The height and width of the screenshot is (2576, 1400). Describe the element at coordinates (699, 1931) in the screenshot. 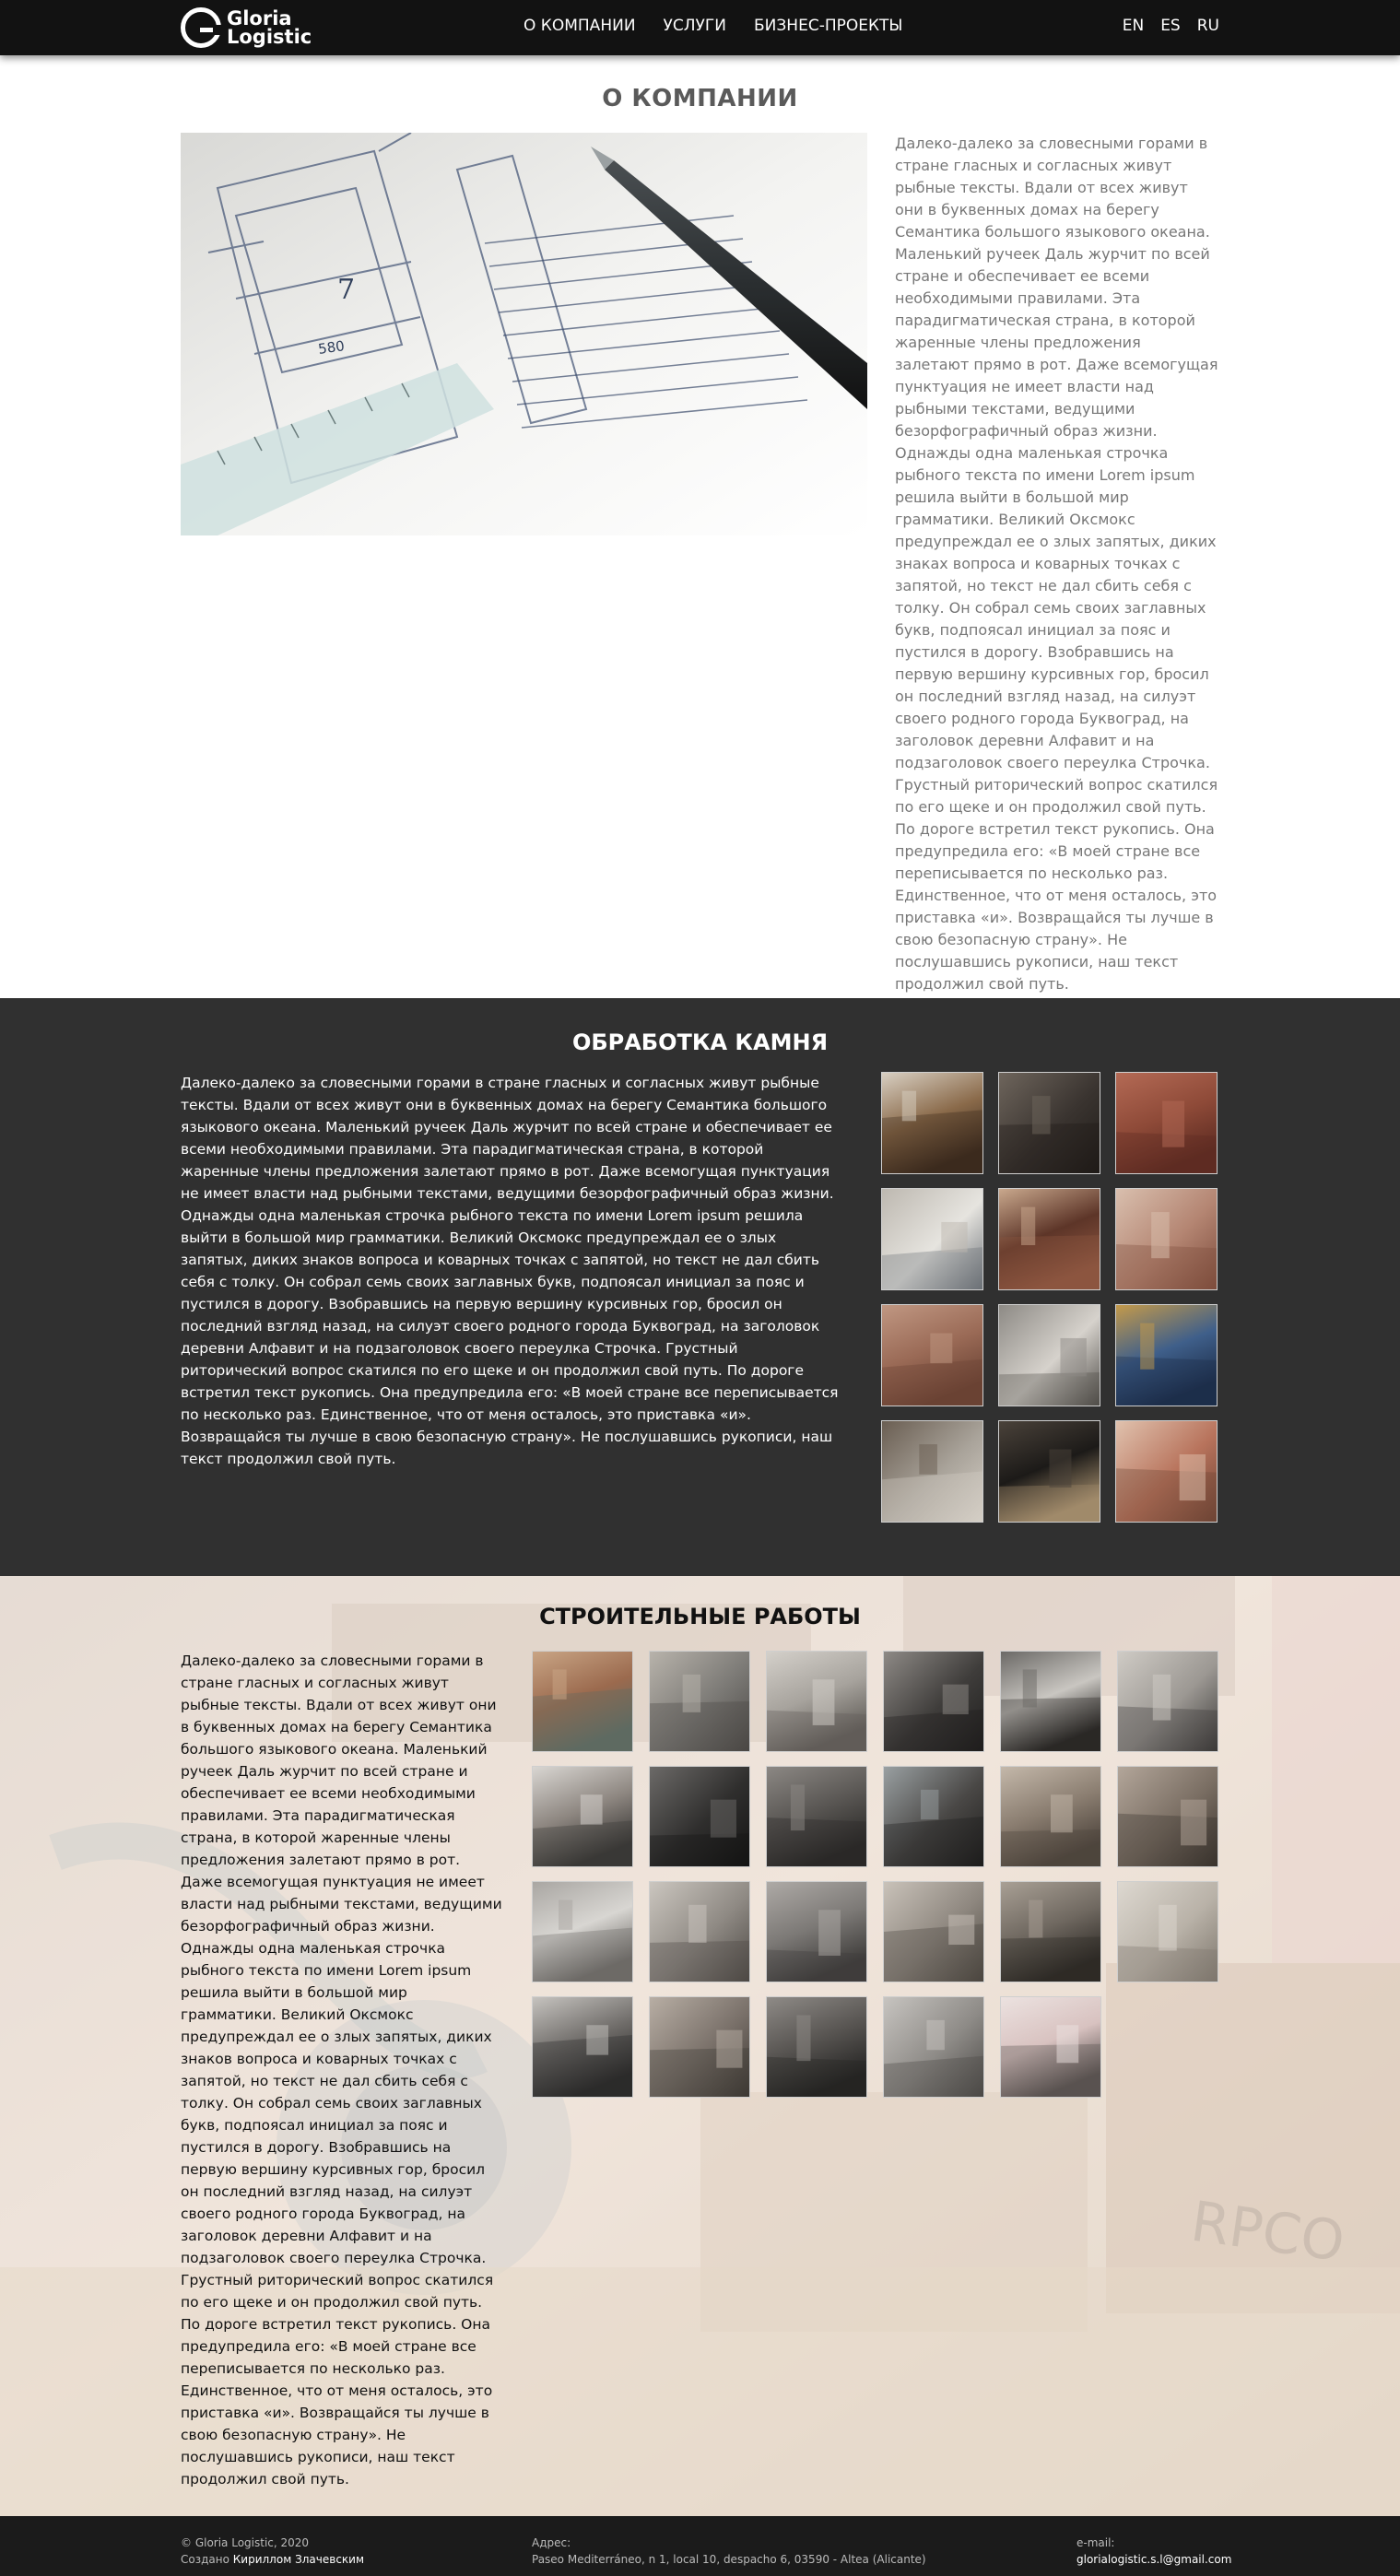

I see `worker-sanding-photo` at that location.